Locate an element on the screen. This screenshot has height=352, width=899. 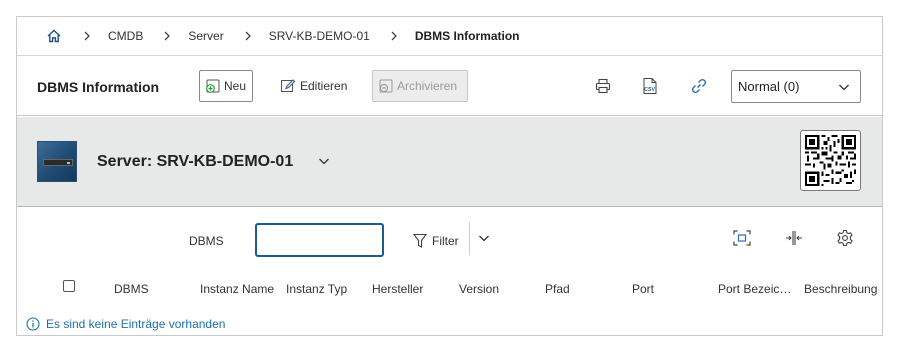
settings-icon is located at coordinates (845, 238).